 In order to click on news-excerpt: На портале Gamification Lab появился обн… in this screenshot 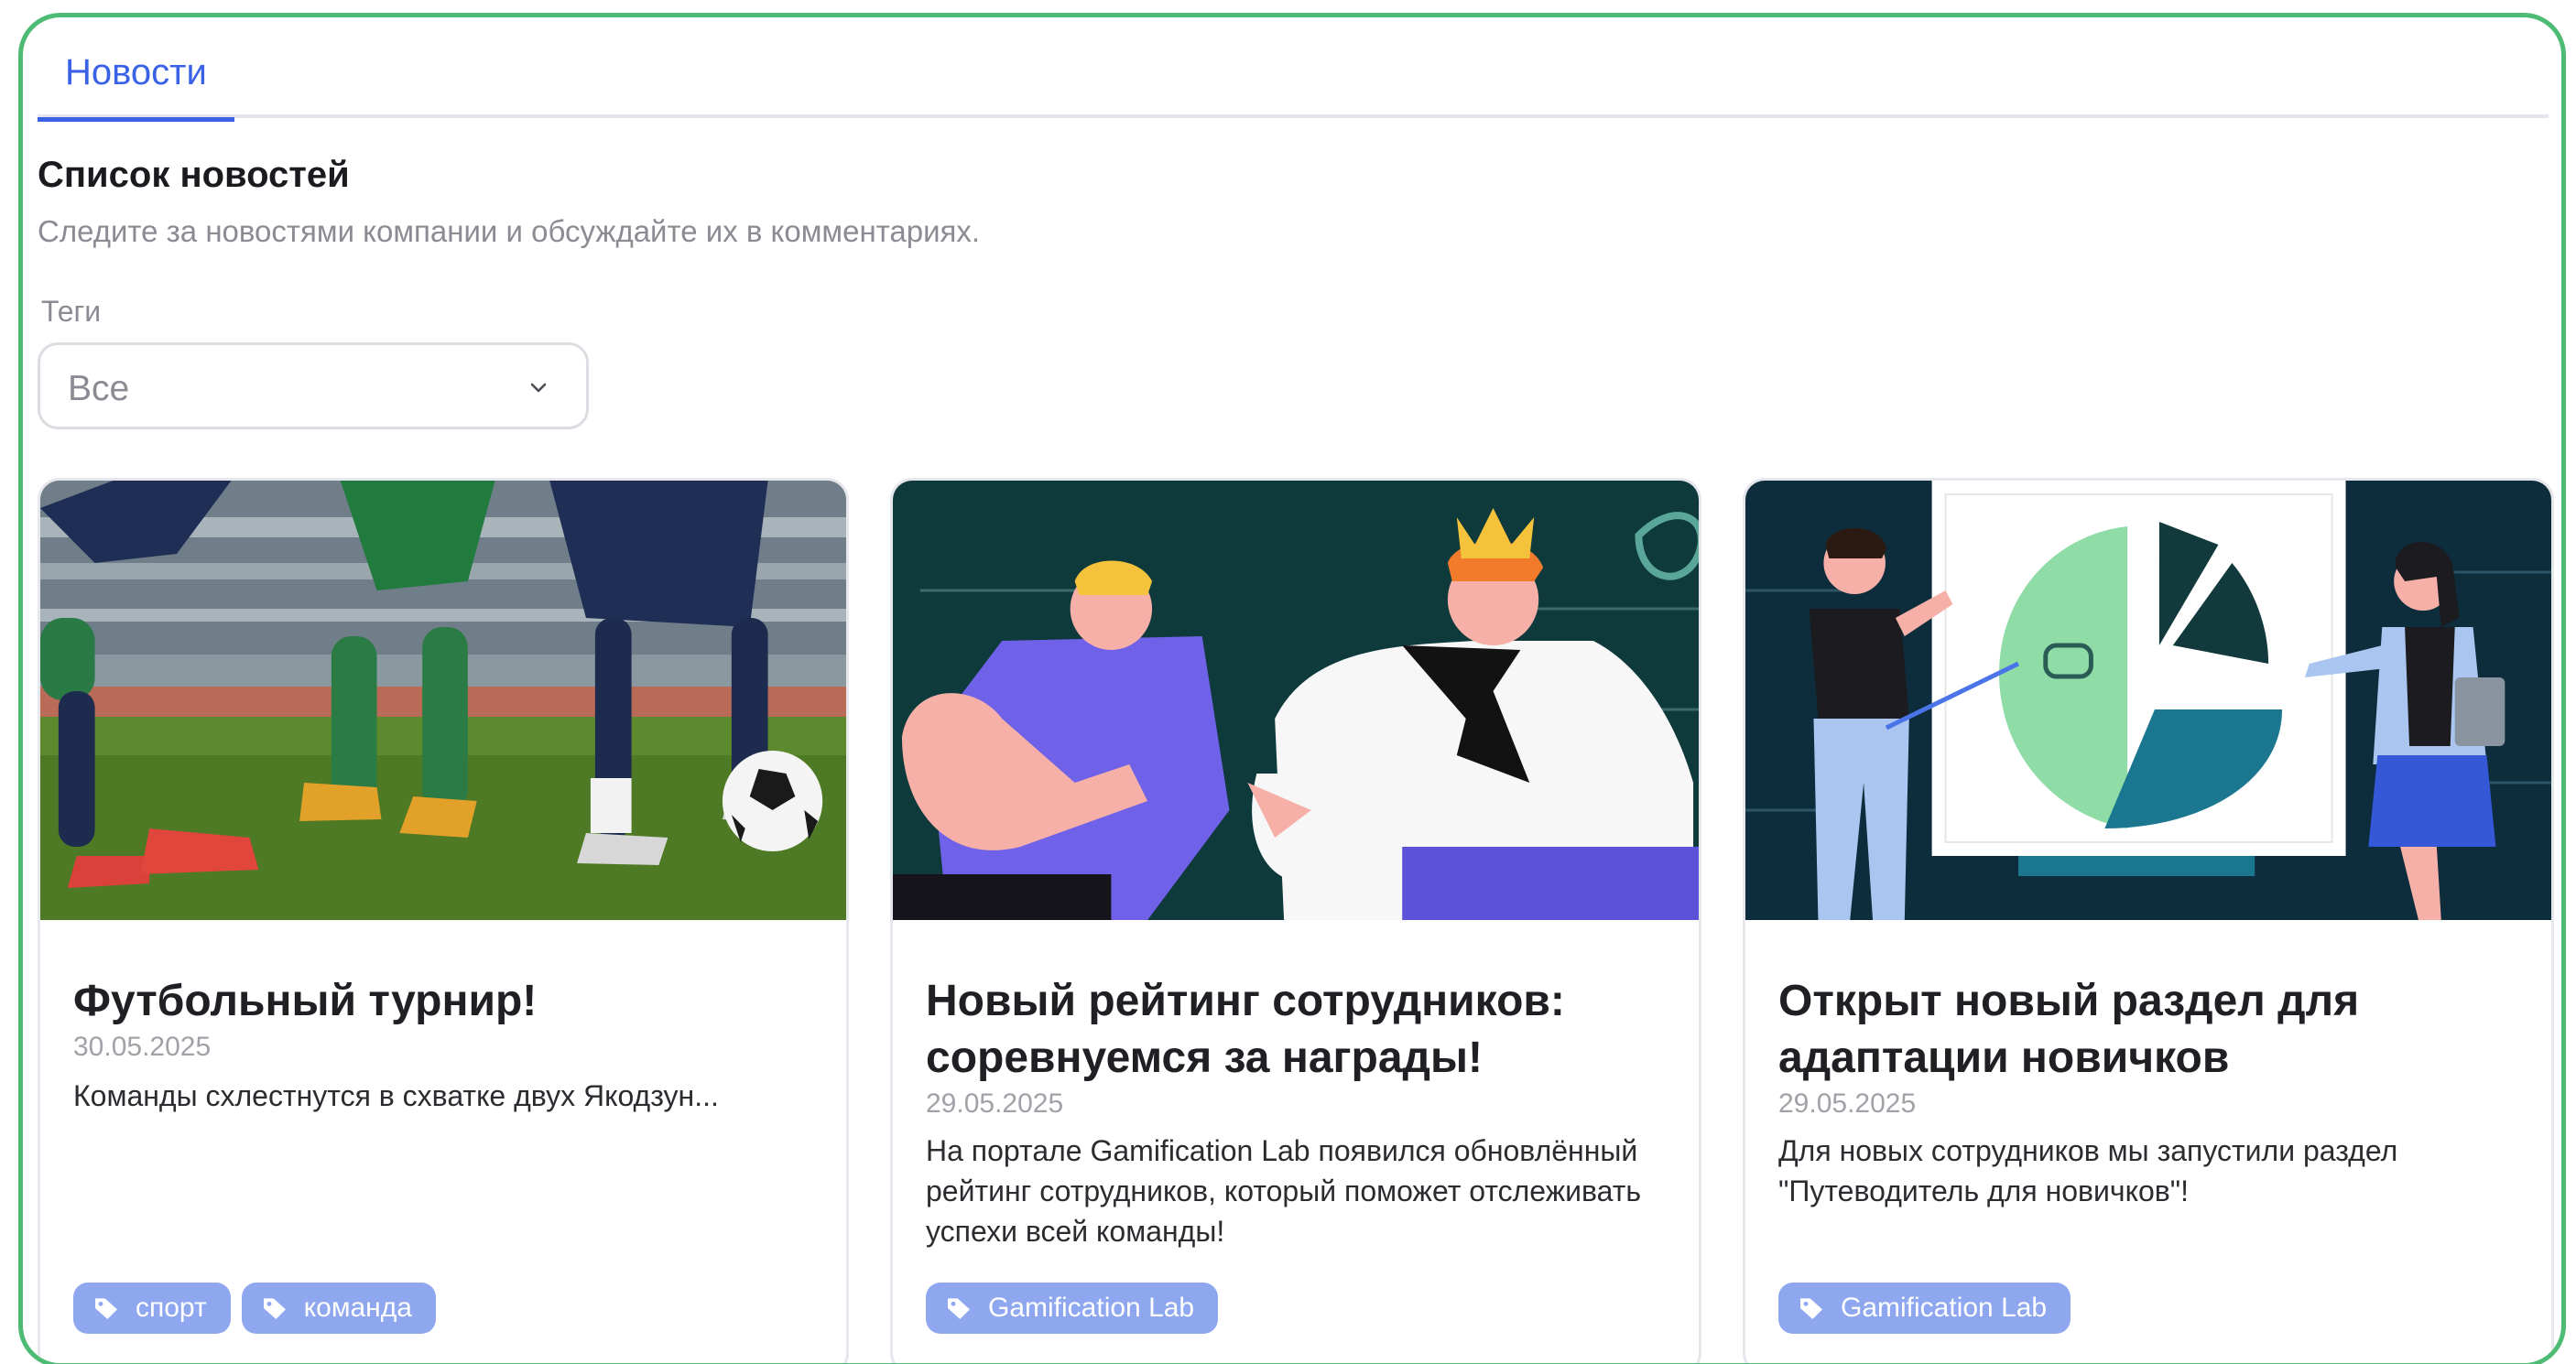, I will do `click(1284, 1191)`.